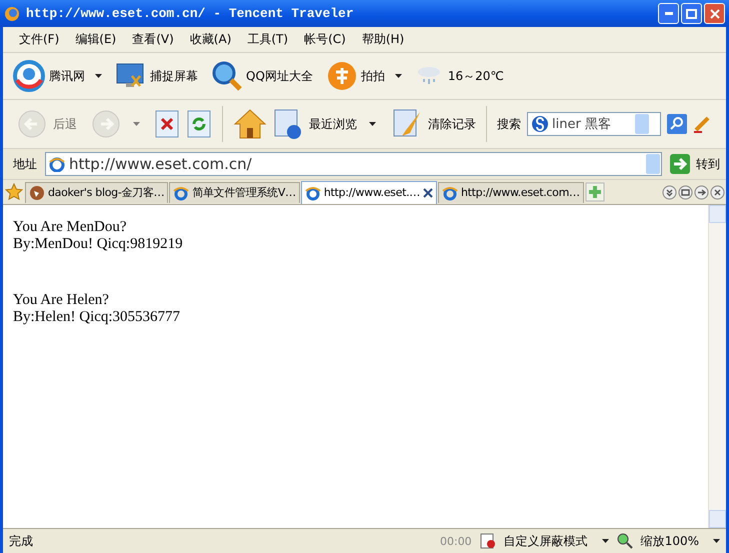 Image resolution: width=729 pixels, height=553 pixels. I want to click on page-text: By:MenDou! Qicq:9819219, so click(98, 244).